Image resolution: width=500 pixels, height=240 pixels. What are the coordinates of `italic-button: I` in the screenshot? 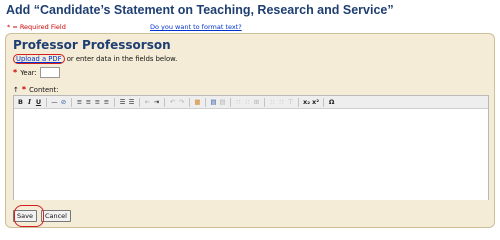 It's located at (29, 102).